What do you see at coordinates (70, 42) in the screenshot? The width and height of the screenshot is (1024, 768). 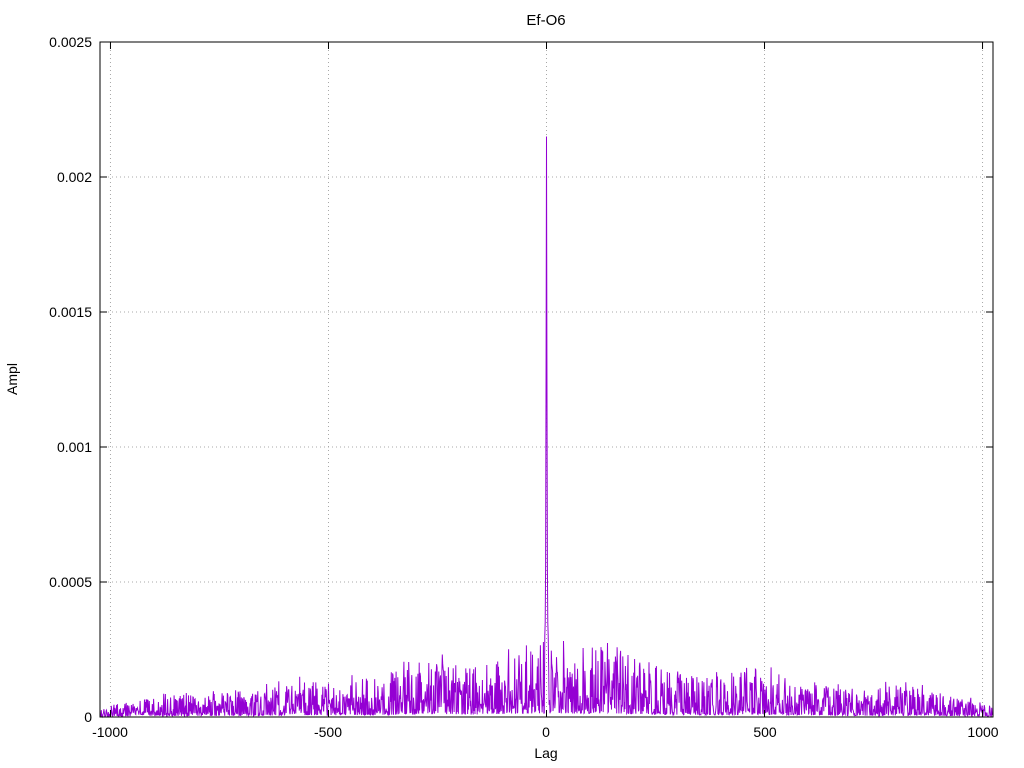 I see `y-tick-label: 0.0025` at bounding box center [70, 42].